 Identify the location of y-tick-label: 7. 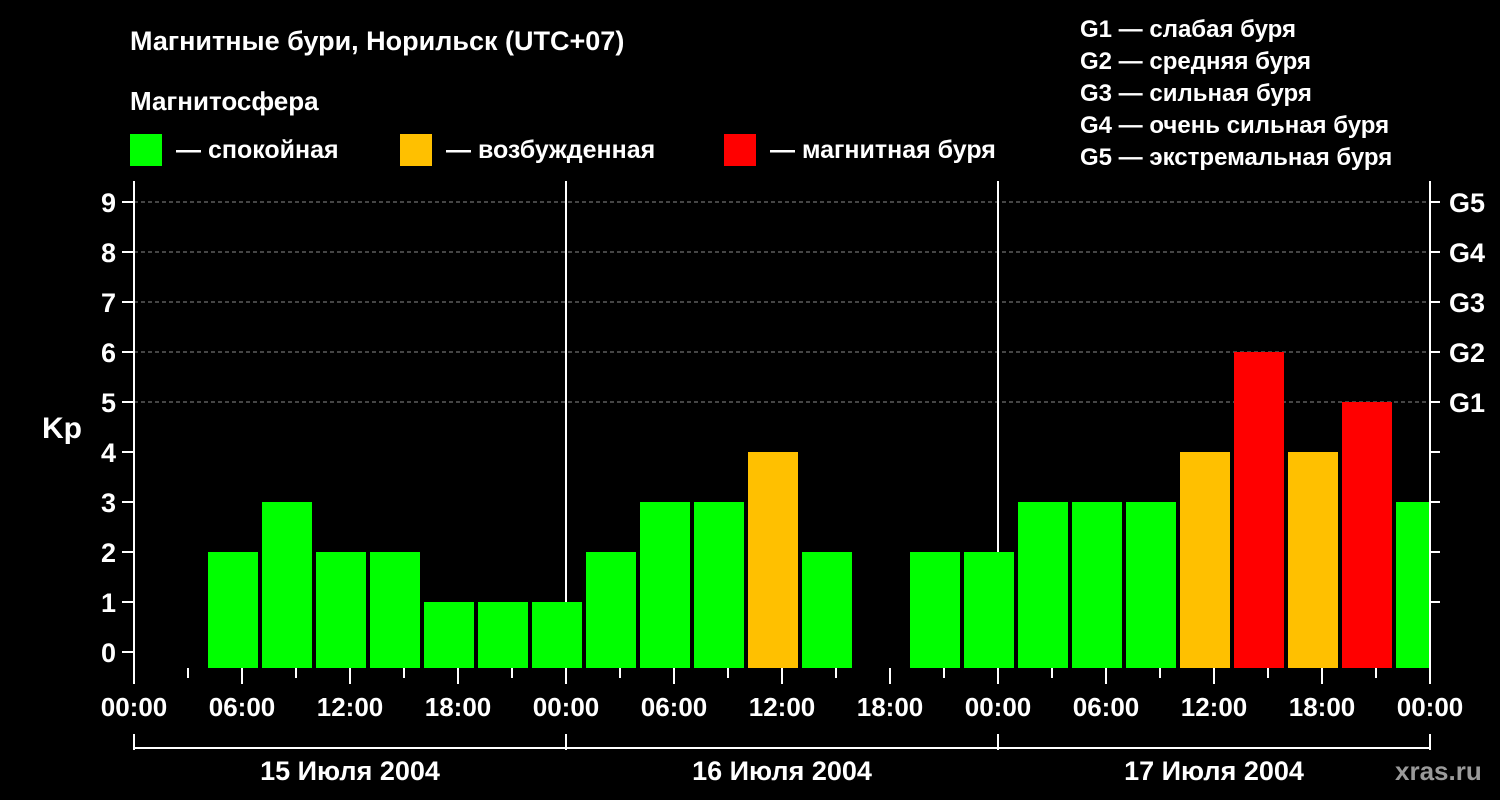
(108, 303).